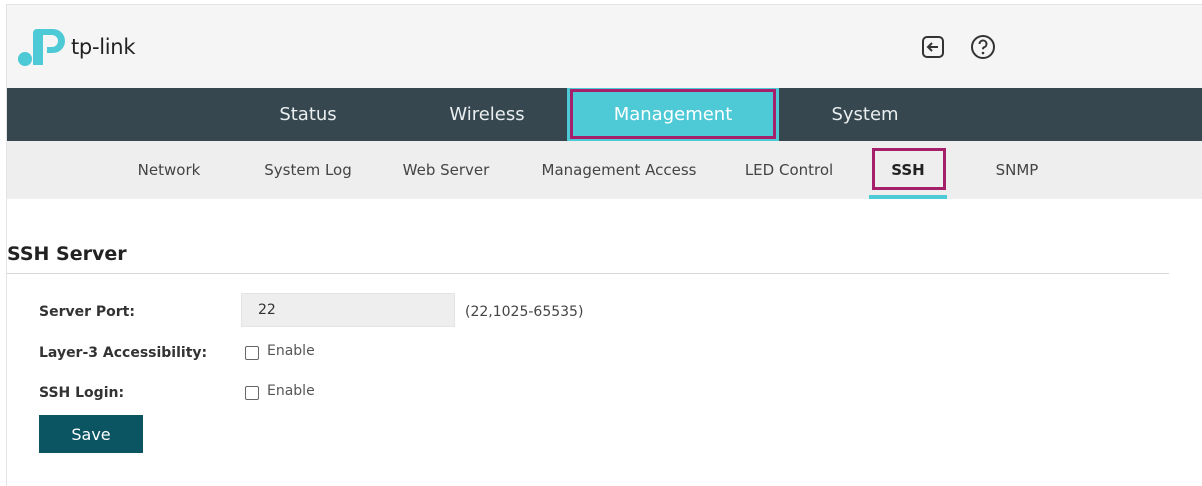 The width and height of the screenshot is (1202, 486). Describe the element at coordinates (67, 254) in the screenshot. I see `section-title: SSH Server` at that location.